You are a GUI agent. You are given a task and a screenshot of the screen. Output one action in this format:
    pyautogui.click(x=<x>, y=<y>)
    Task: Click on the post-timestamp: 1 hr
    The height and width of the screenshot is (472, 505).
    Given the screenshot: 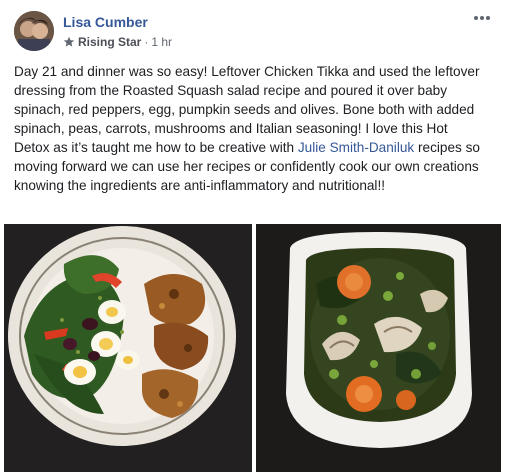 What is the action you would take?
    pyautogui.click(x=161, y=42)
    